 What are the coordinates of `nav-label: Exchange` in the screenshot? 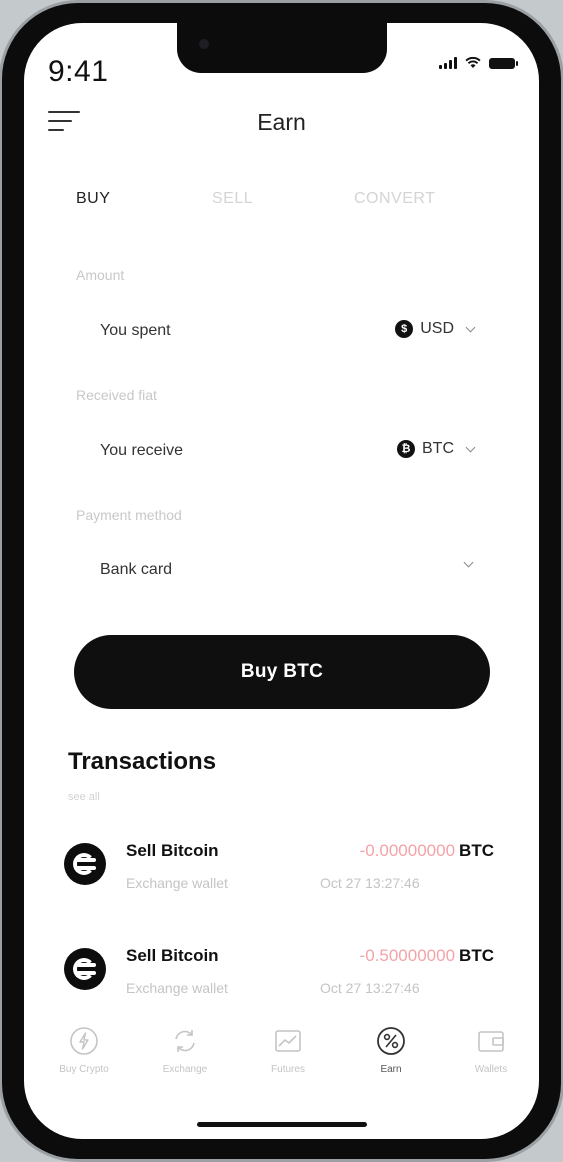 It's located at (185, 1069).